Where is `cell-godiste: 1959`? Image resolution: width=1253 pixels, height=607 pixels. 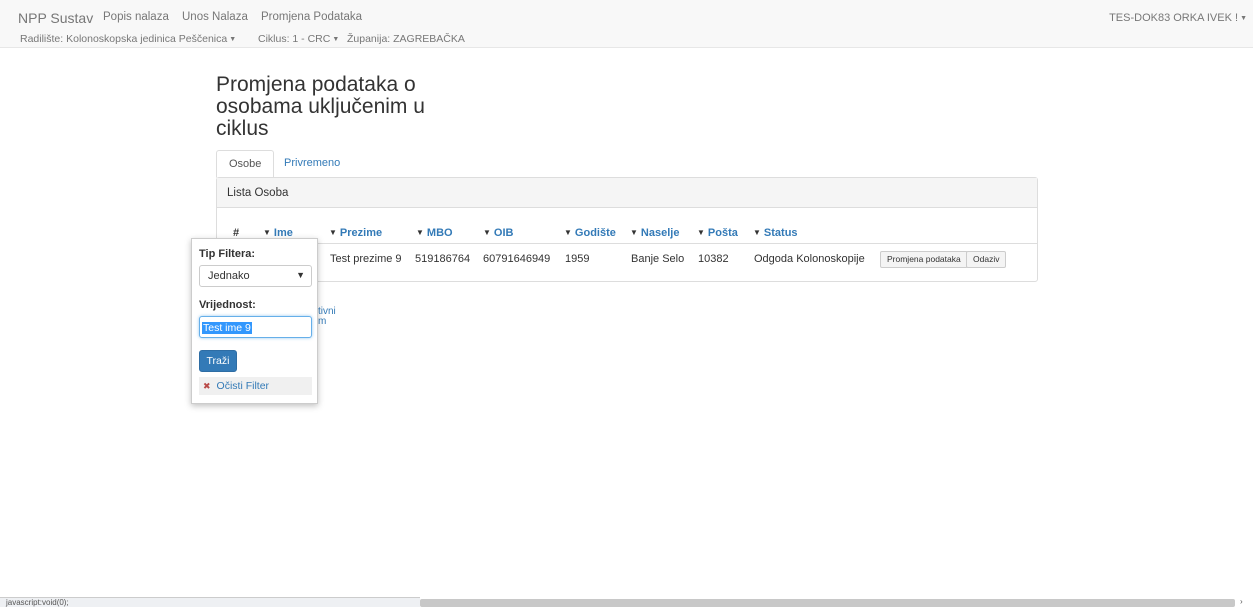 cell-godiste: 1959 is located at coordinates (577, 259).